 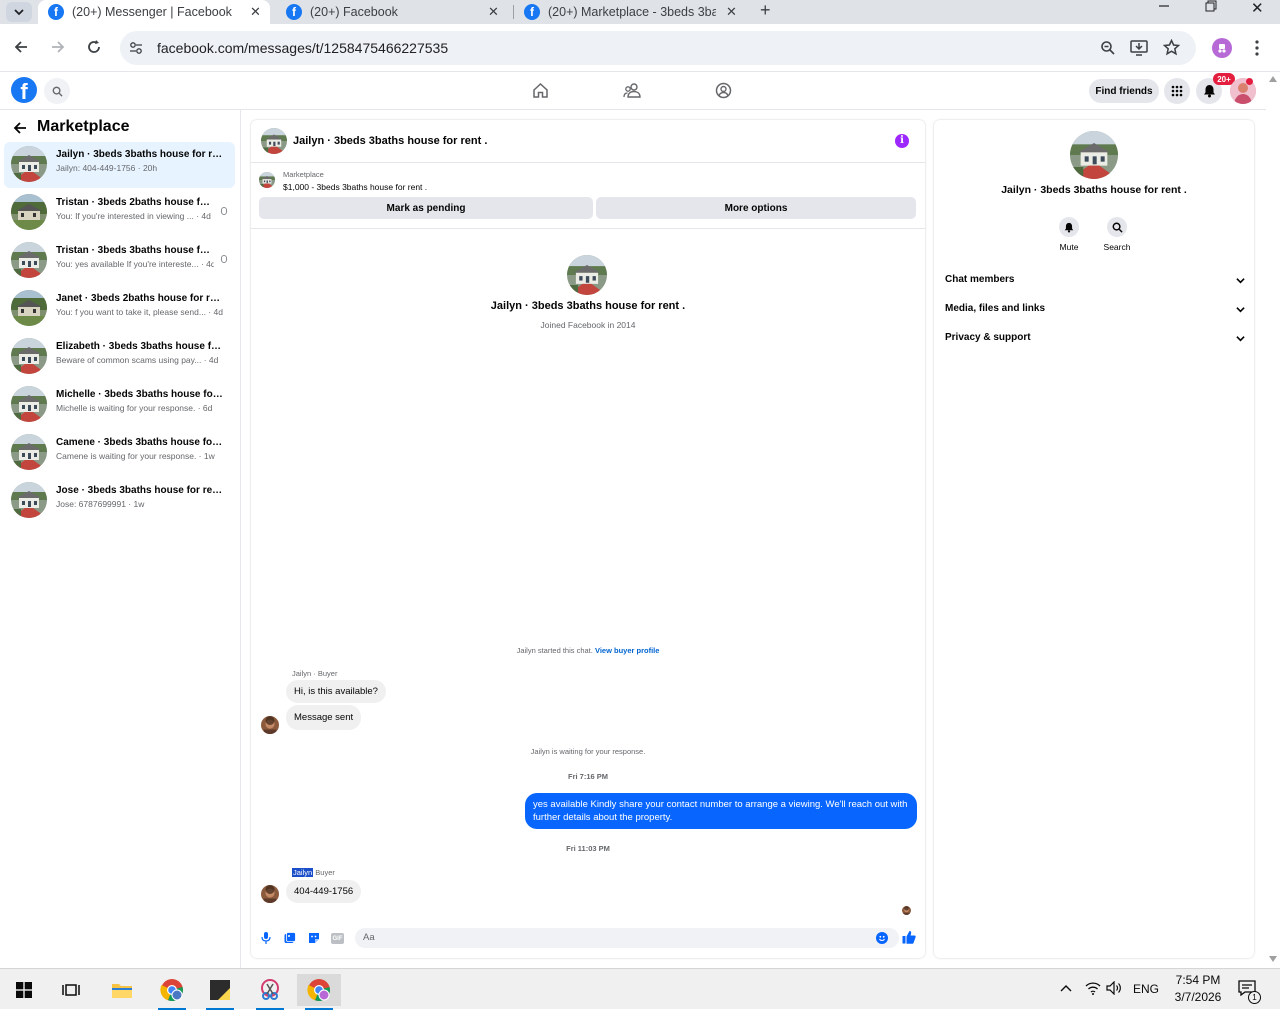 What do you see at coordinates (627, 650) in the screenshot?
I see `view-buyer-profile-link: View buyer profile` at bounding box center [627, 650].